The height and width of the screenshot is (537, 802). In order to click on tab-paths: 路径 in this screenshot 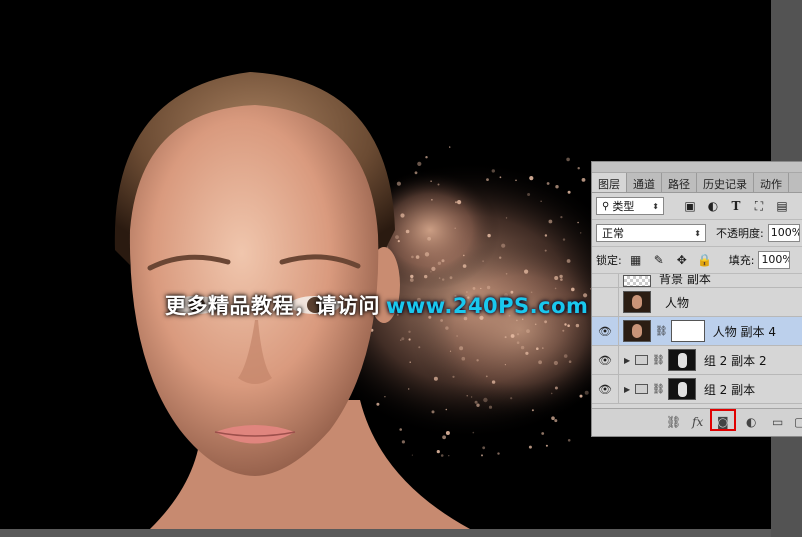, I will do `click(679, 182)`.